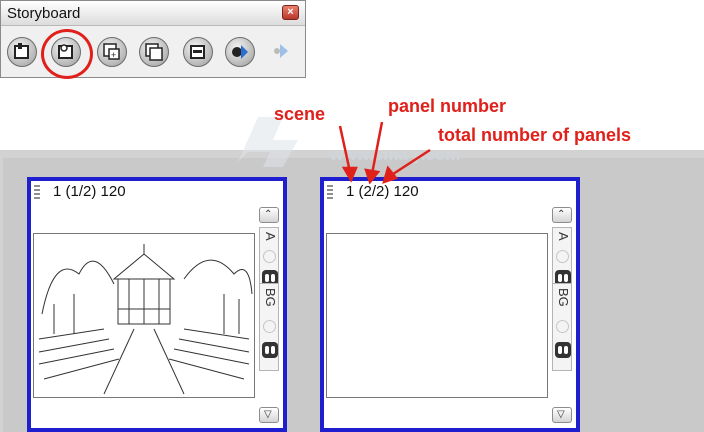 The width and height of the screenshot is (704, 432). Describe the element at coordinates (67, 54) in the screenshot. I see `highlight-circle` at that location.